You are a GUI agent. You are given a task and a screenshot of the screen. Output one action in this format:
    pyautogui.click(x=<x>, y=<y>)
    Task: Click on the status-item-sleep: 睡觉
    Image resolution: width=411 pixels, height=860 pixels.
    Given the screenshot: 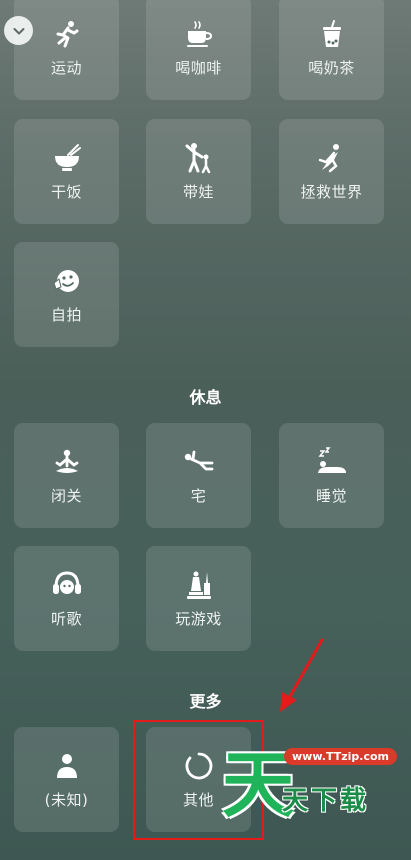 What is the action you would take?
    pyautogui.click(x=331, y=475)
    